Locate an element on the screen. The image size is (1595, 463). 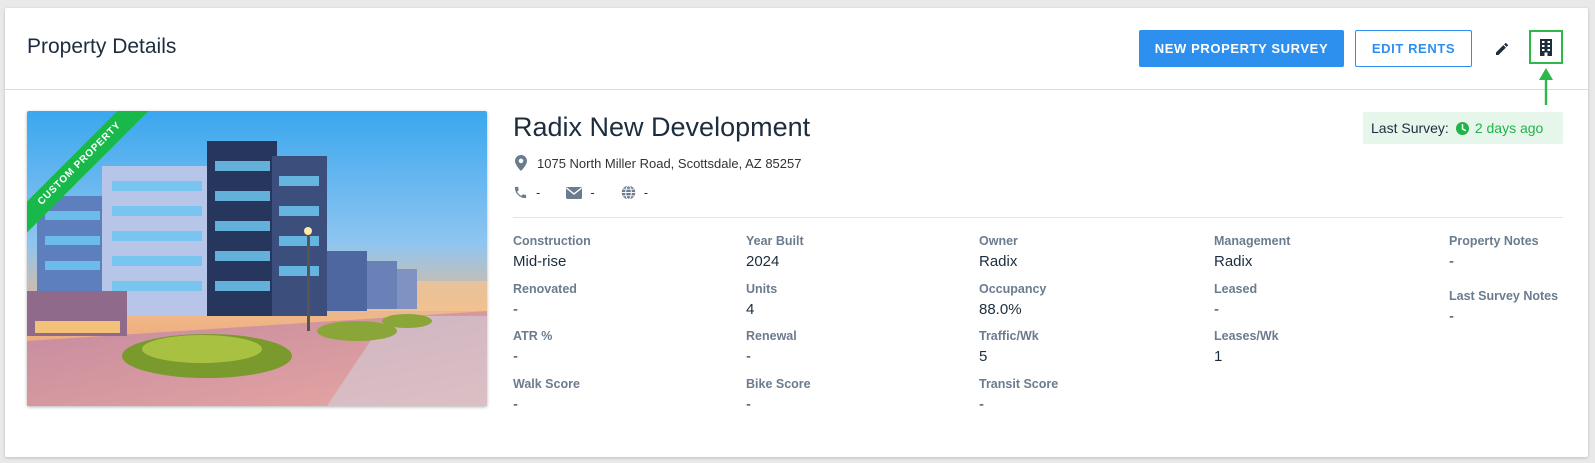
map-pin-icon is located at coordinates (521, 163).